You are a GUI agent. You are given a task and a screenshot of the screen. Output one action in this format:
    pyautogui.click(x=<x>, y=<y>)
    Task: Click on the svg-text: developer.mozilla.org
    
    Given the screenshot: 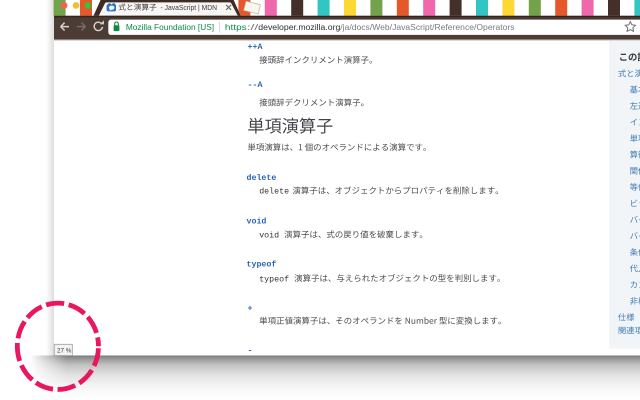 What is the action you would take?
    pyautogui.click(x=299, y=27)
    